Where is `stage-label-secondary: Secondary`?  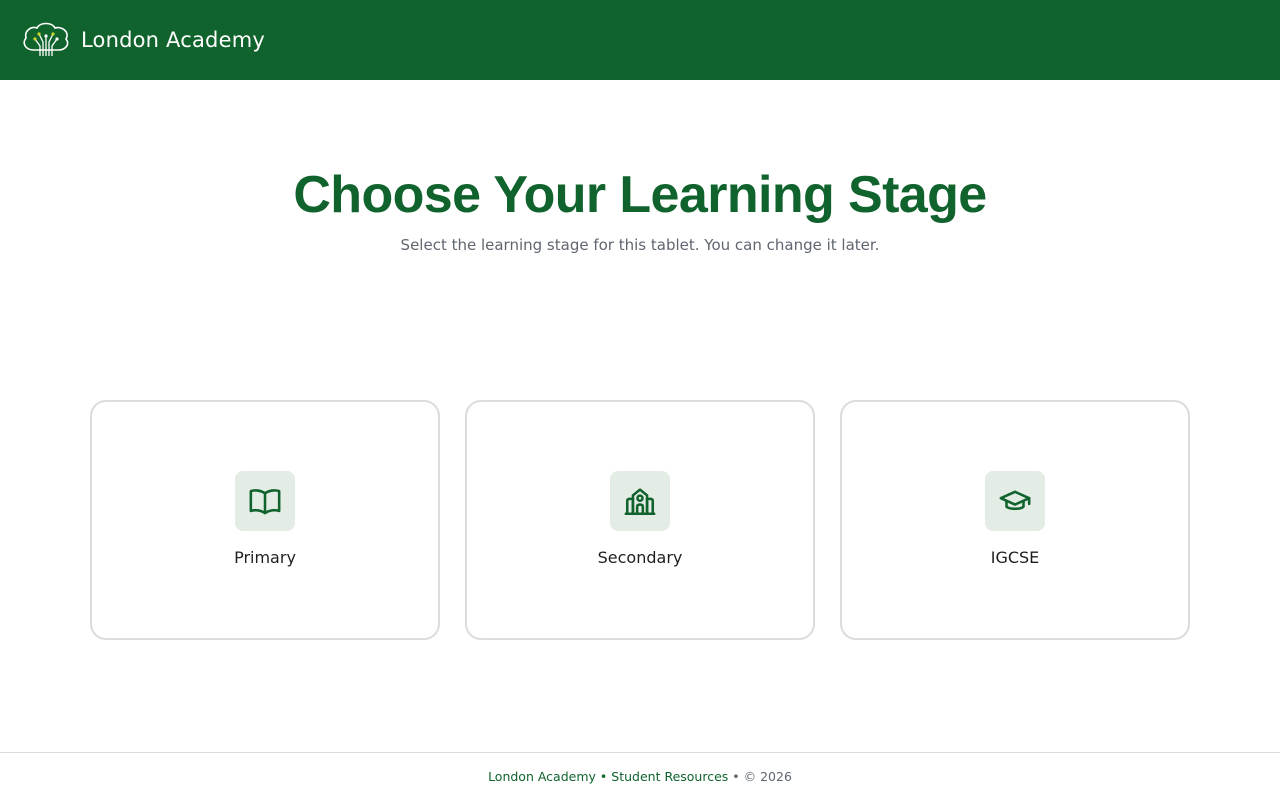
stage-label-secondary: Secondary is located at coordinates (640, 557).